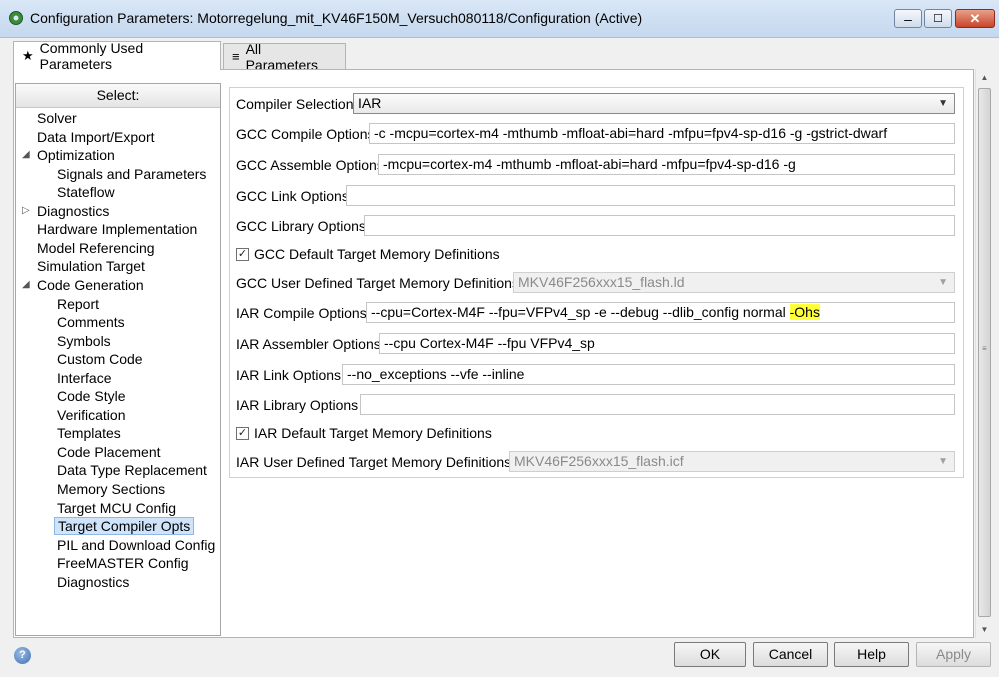 The image size is (999, 677). Describe the element at coordinates (650, 195) in the screenshot. I see `gcc-link-options-field` at that location.